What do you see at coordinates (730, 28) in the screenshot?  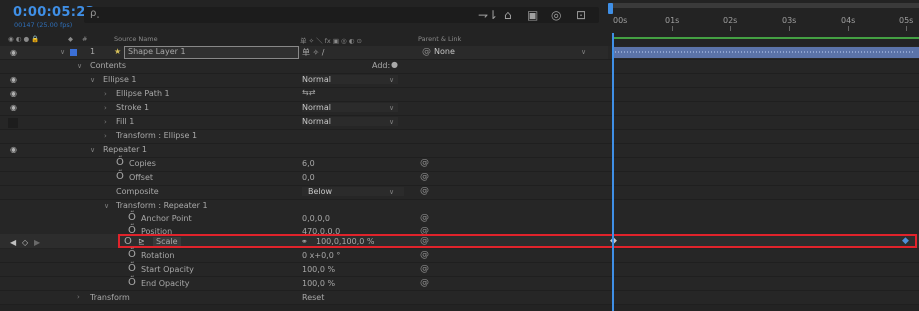 I see `ruler-tick` at bounding box center [730, 28].